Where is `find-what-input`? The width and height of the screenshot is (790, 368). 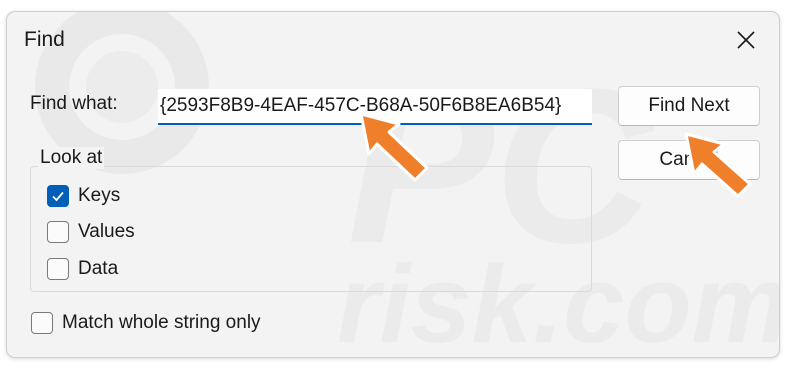
find-what-input is located at coordinates (375, 107).